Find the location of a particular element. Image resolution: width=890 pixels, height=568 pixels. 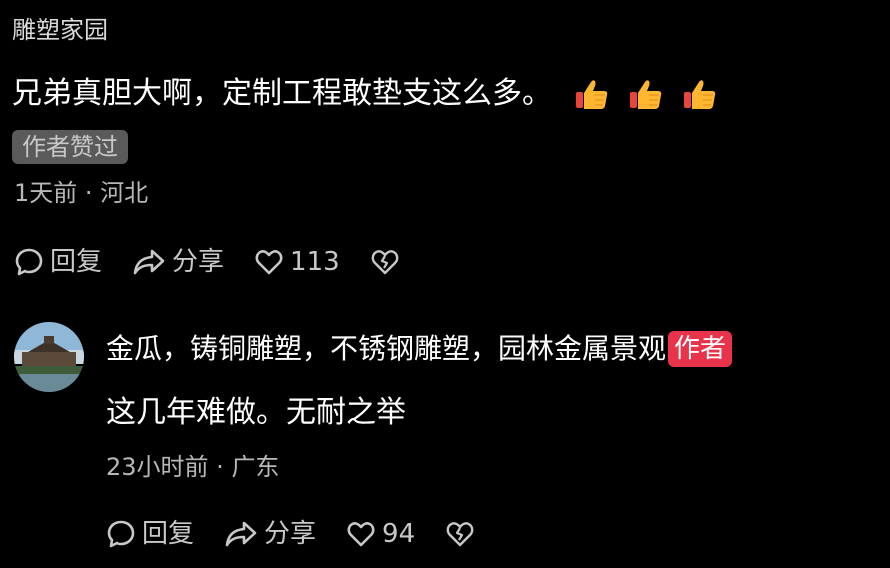

comment-time: 1天前 is located at coordinates (46, 193).